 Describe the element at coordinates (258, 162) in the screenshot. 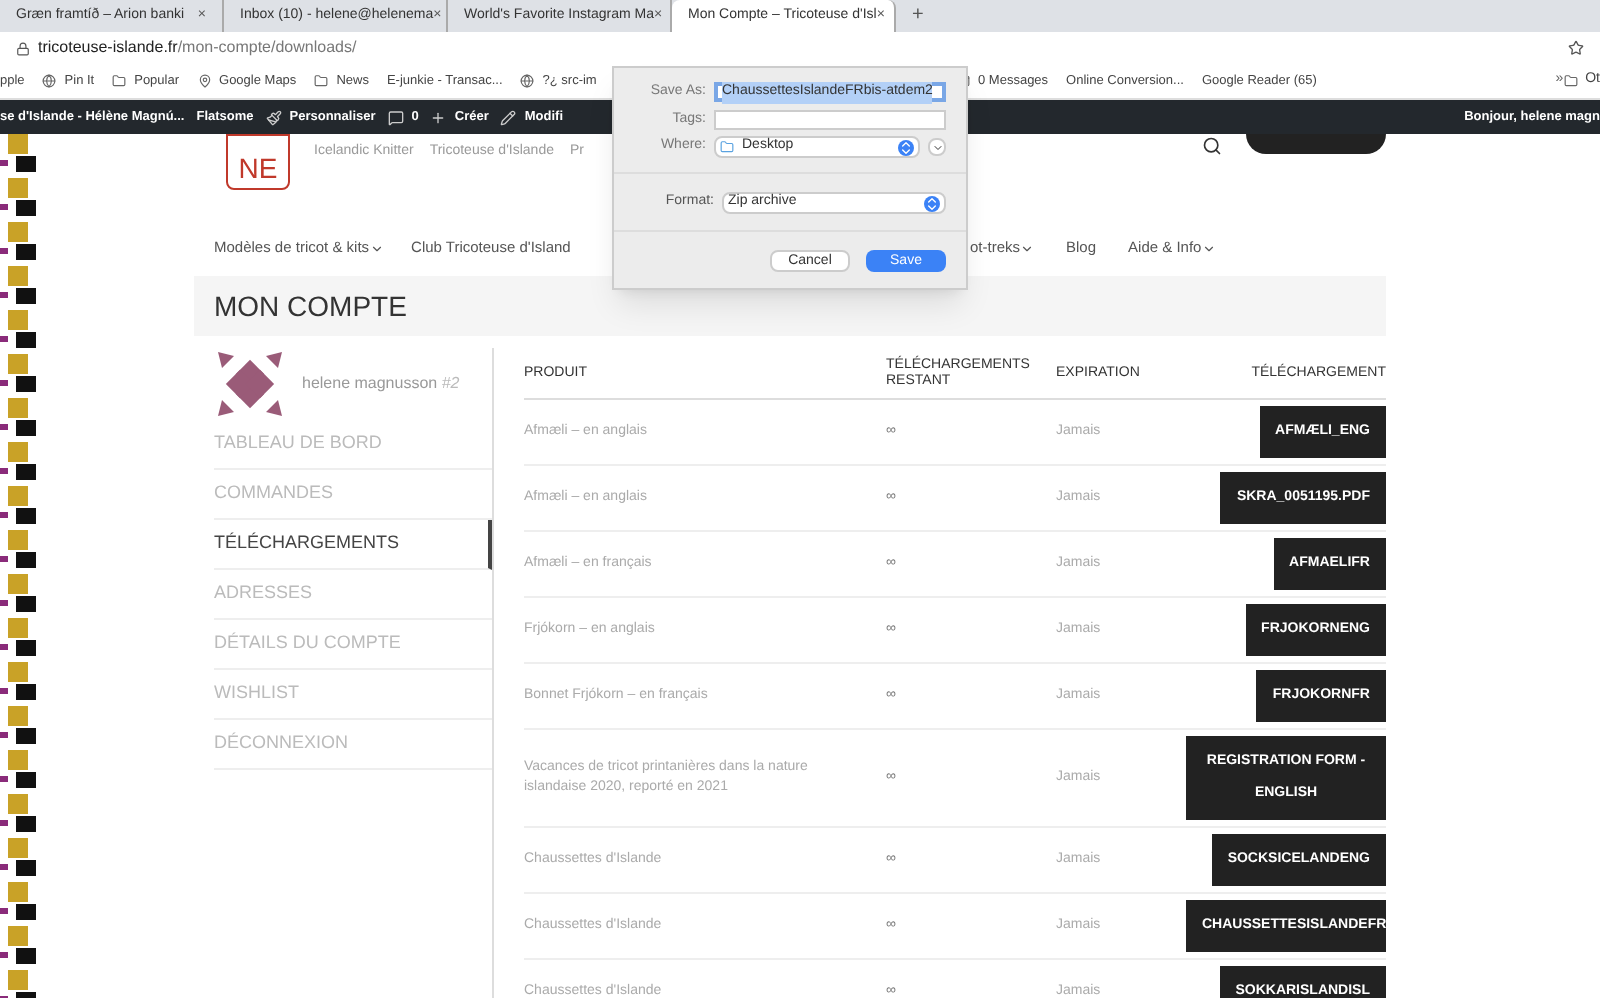

I see `site-logo: NE` at that location.